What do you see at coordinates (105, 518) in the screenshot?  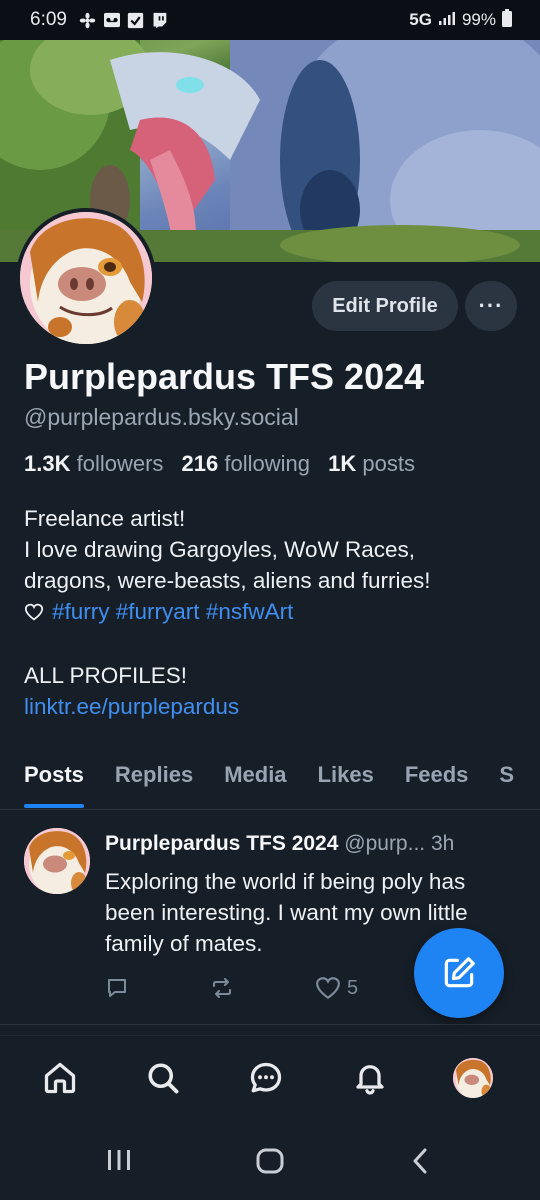 I see `bio-line: Freelance artist!` at bounding box center [105, 518].